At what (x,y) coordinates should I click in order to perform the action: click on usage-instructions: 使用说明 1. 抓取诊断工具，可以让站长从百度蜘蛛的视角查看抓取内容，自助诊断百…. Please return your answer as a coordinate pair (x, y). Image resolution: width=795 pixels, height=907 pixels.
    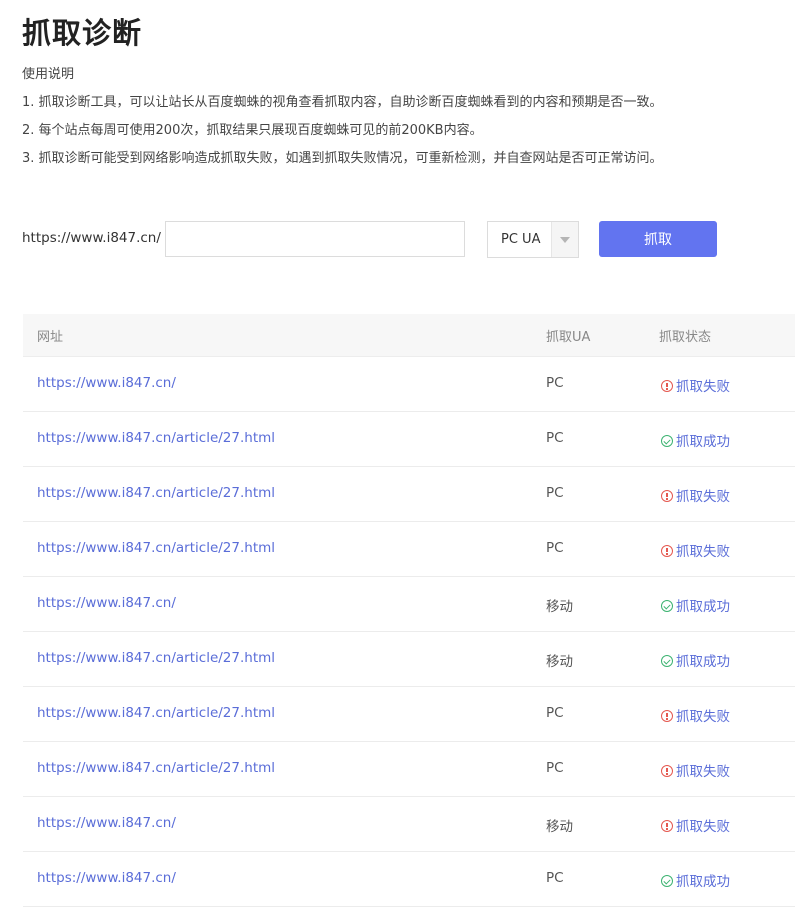
    Looking at the image, I should click on (342, 122).